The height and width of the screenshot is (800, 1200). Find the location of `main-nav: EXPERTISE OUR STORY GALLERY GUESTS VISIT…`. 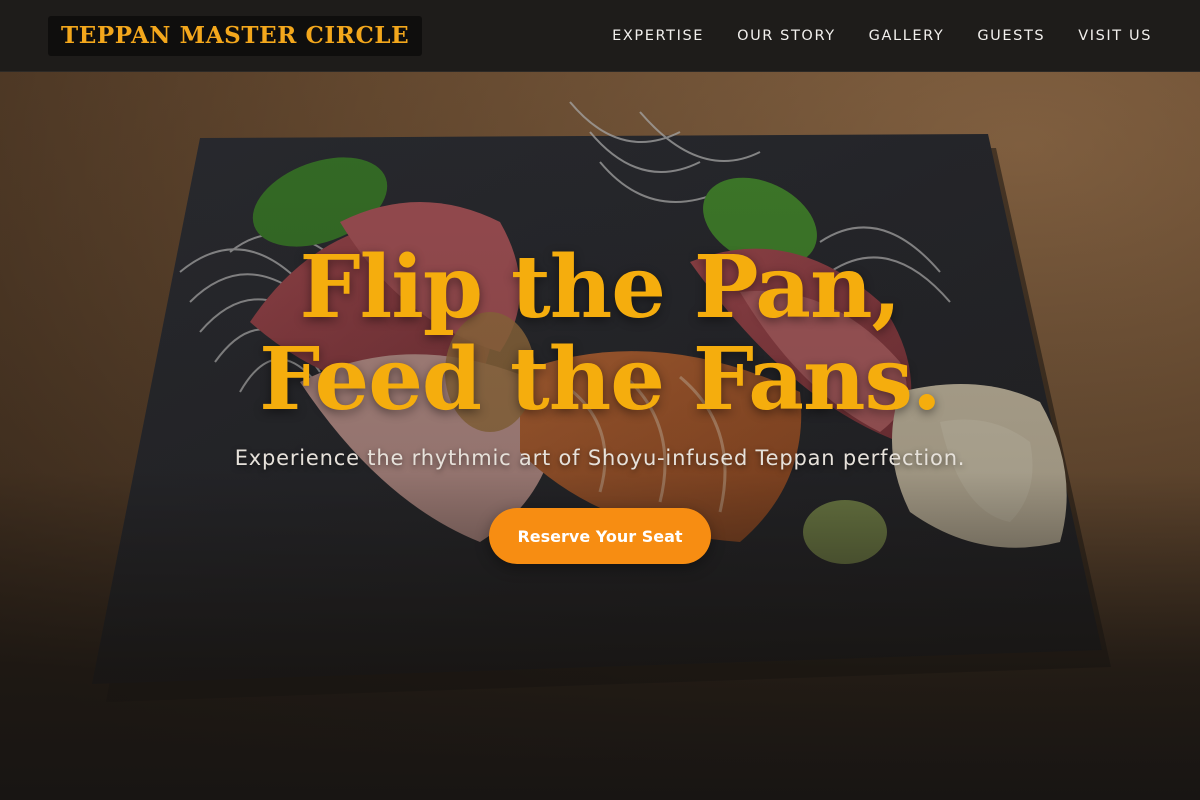

main-nav: EXPERTISE OUR STORY GALLERY GUESTS VISIT… is located at coordinates (882, 36).